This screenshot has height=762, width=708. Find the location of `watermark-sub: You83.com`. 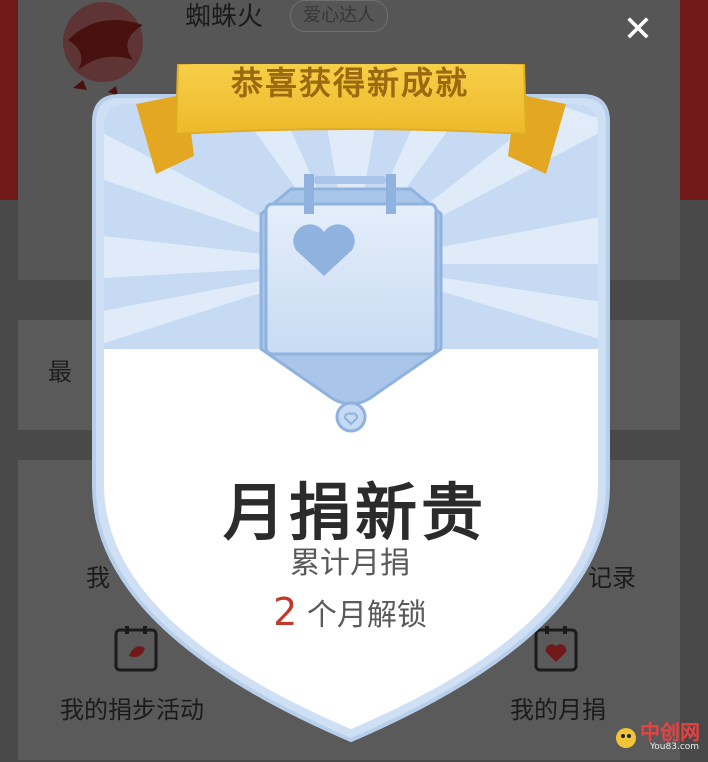

watermark-sub: You83.com is located at coordinates (675, 747).